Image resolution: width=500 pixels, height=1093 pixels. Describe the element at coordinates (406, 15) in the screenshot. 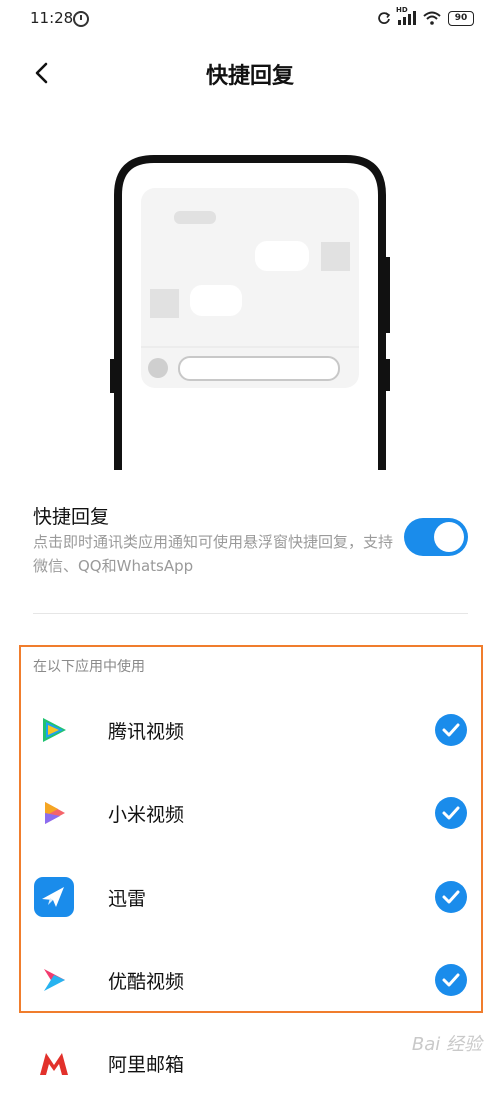

I see `signal-icon: HD` at that location.